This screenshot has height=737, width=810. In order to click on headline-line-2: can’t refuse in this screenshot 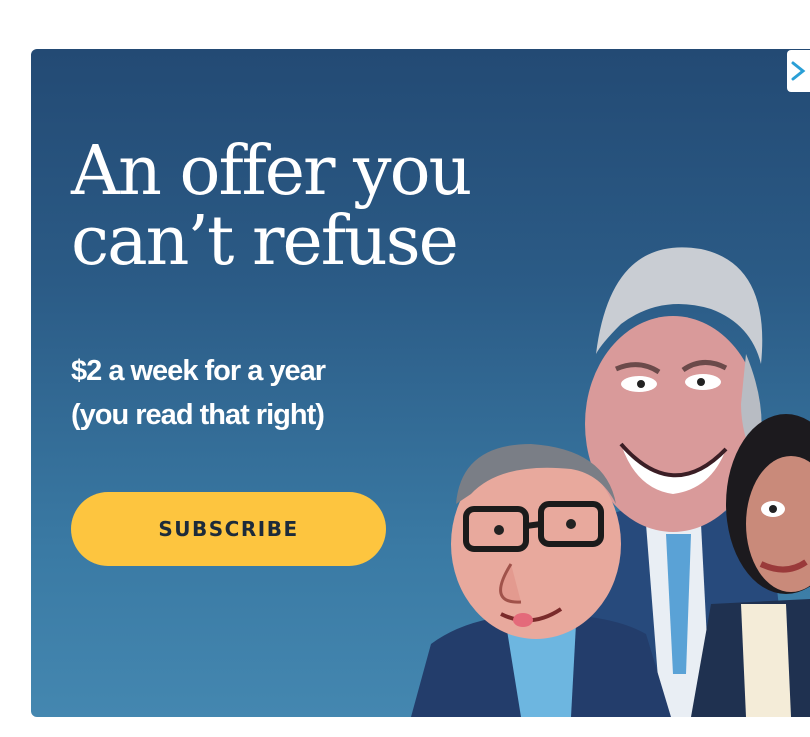, I will do `click(265, 241)`.